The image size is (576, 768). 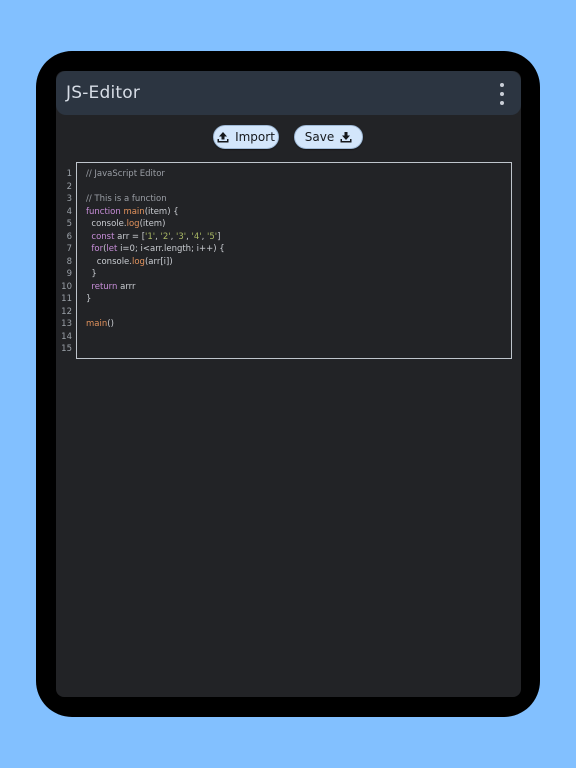 I want to click on code-line: function main(item) {, so click(x=155, y=212).